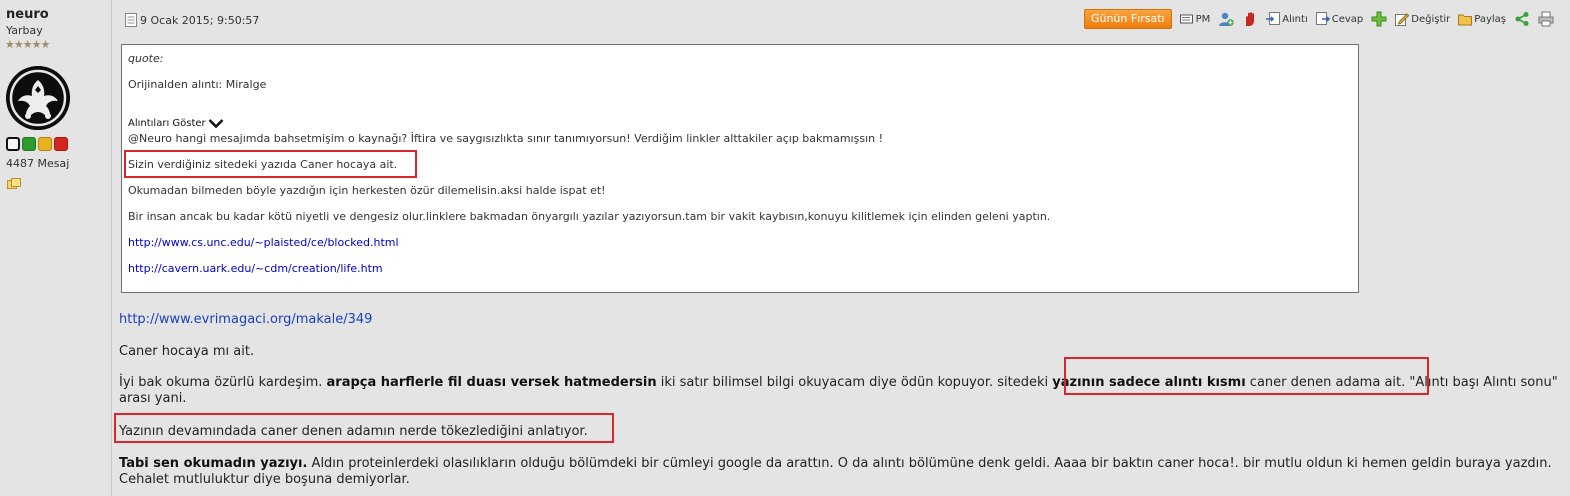  What do you see at coordinates (1465, 20) in the screenshot?
I see `share-folder-icon` at bounding box center [1465, 20].